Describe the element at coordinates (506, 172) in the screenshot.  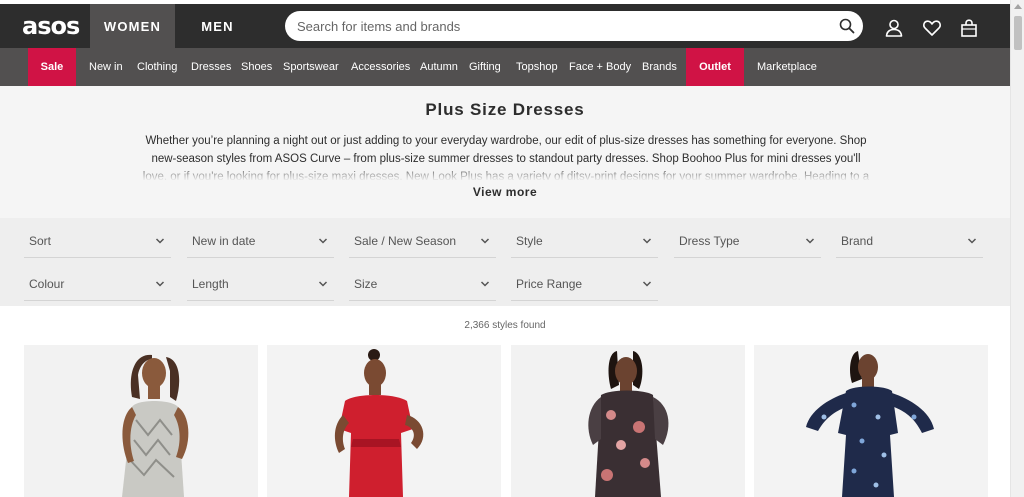
I see `description-fade` at that location.